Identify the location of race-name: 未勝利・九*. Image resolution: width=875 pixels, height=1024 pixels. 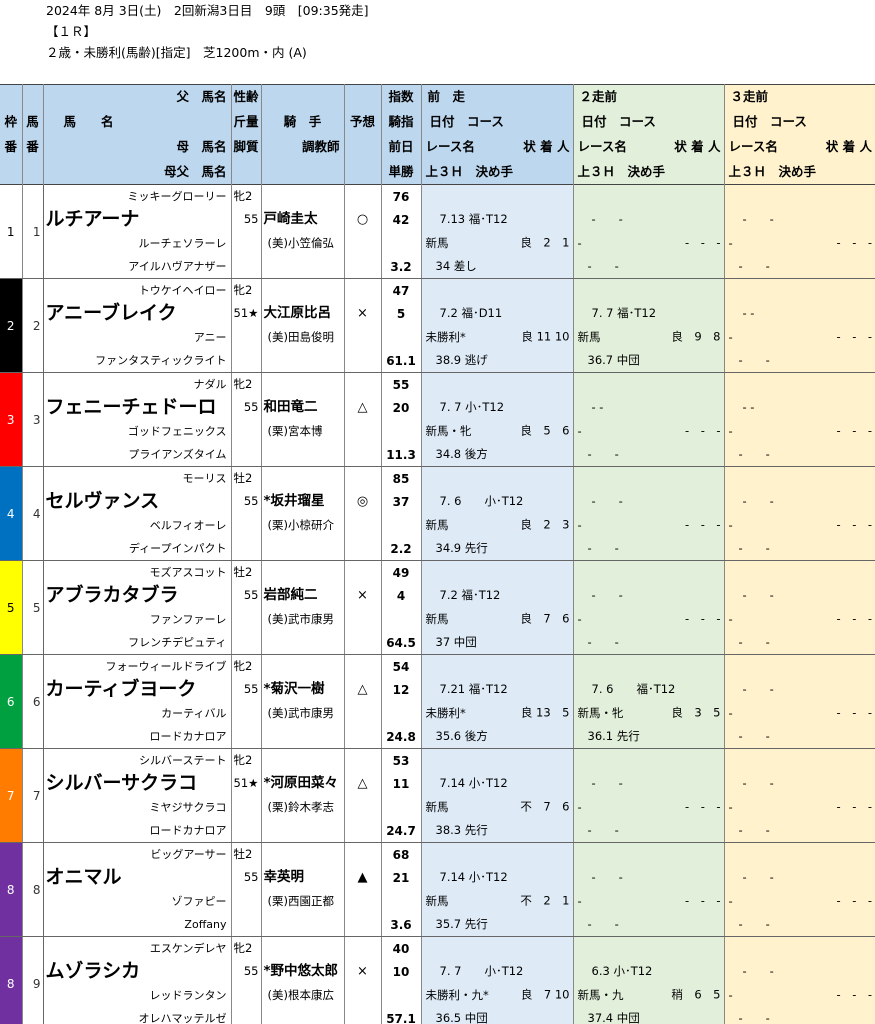
(457, 994).